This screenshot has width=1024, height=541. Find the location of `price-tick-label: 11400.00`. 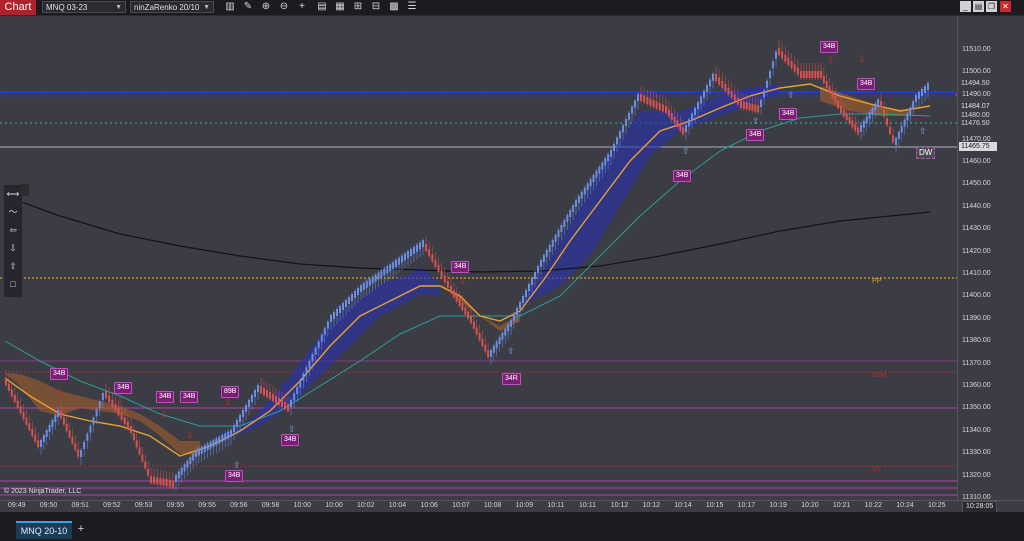

price-tick-label: 11400.00 is located at coordinates (976, 296).